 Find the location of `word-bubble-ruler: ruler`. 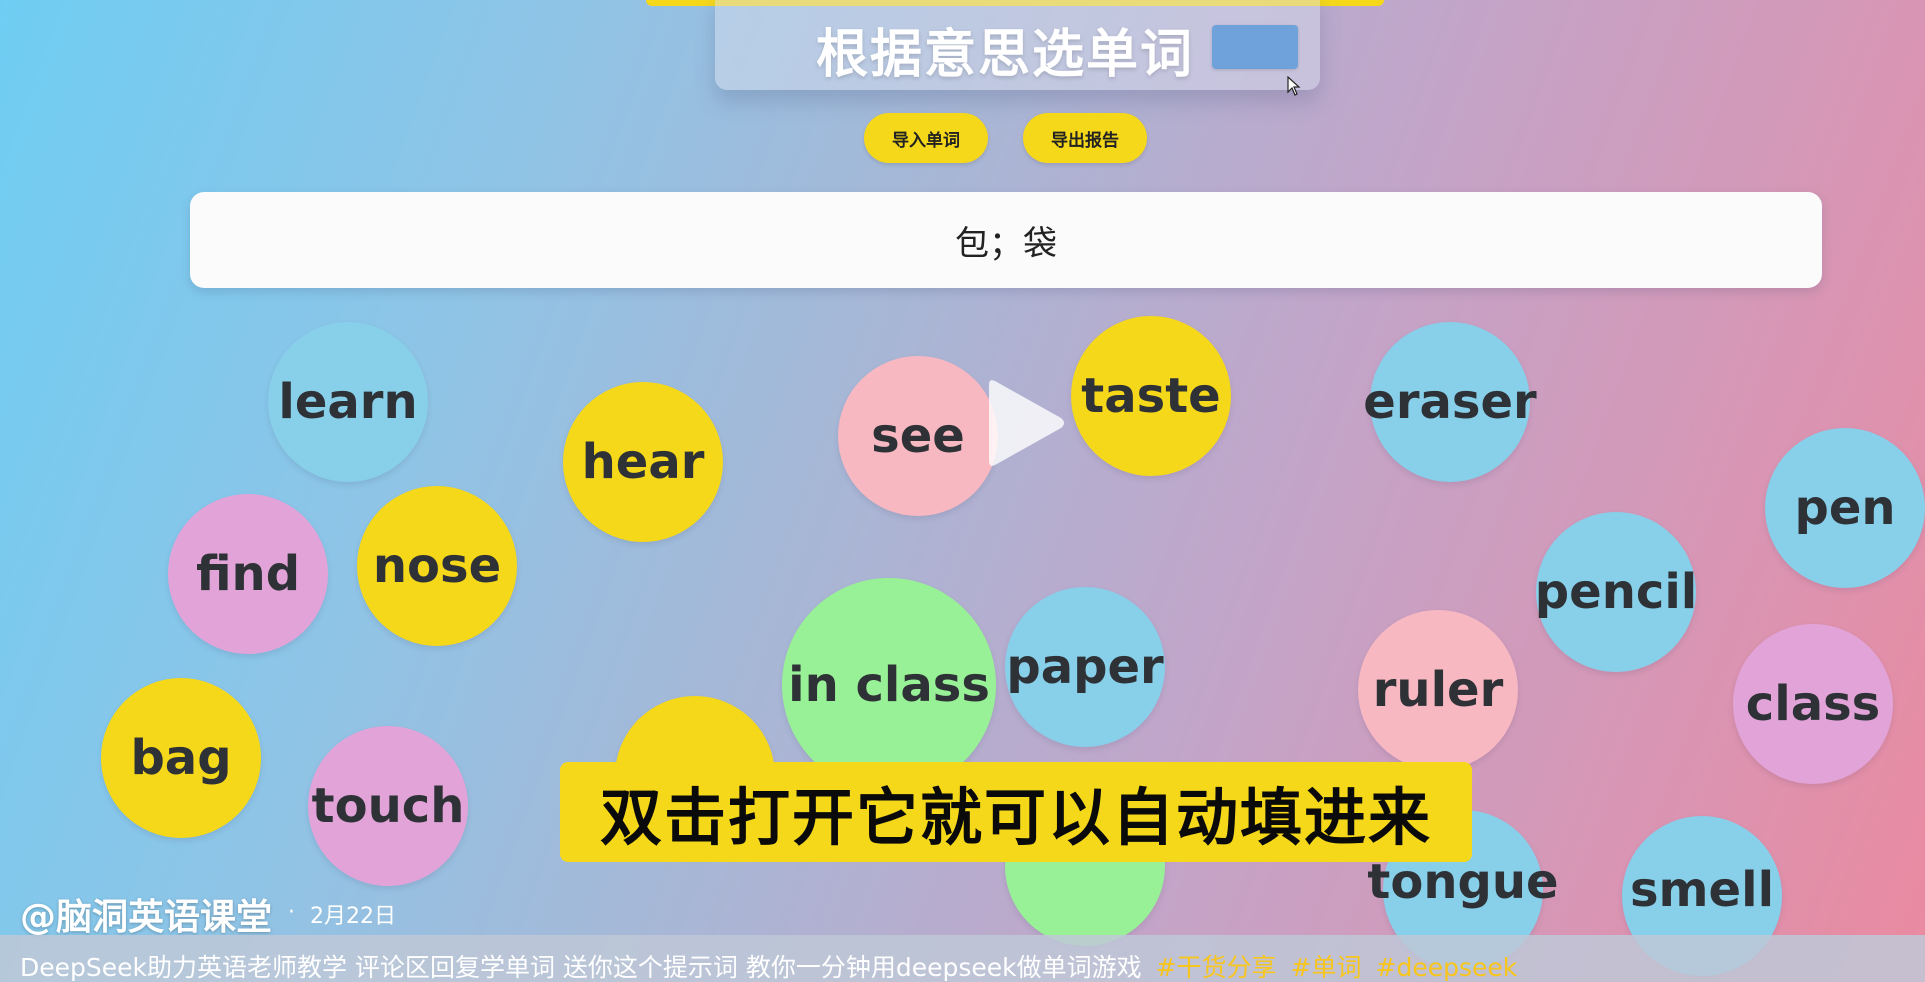

word-bubble-ruler: ruler is located at coordinates (1438, 690).